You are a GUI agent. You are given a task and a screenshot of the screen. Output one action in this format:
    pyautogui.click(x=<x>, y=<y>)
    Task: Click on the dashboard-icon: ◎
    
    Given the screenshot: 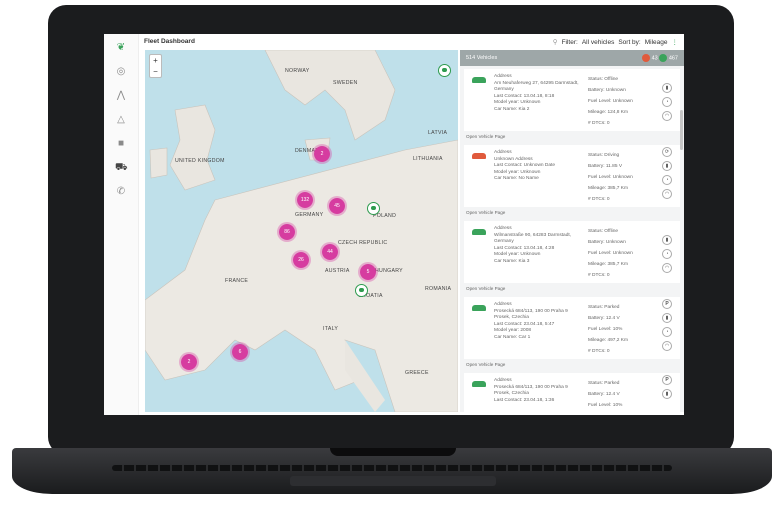 What is the action you would take?
    pyautogui.click(x=121, y=72)
    